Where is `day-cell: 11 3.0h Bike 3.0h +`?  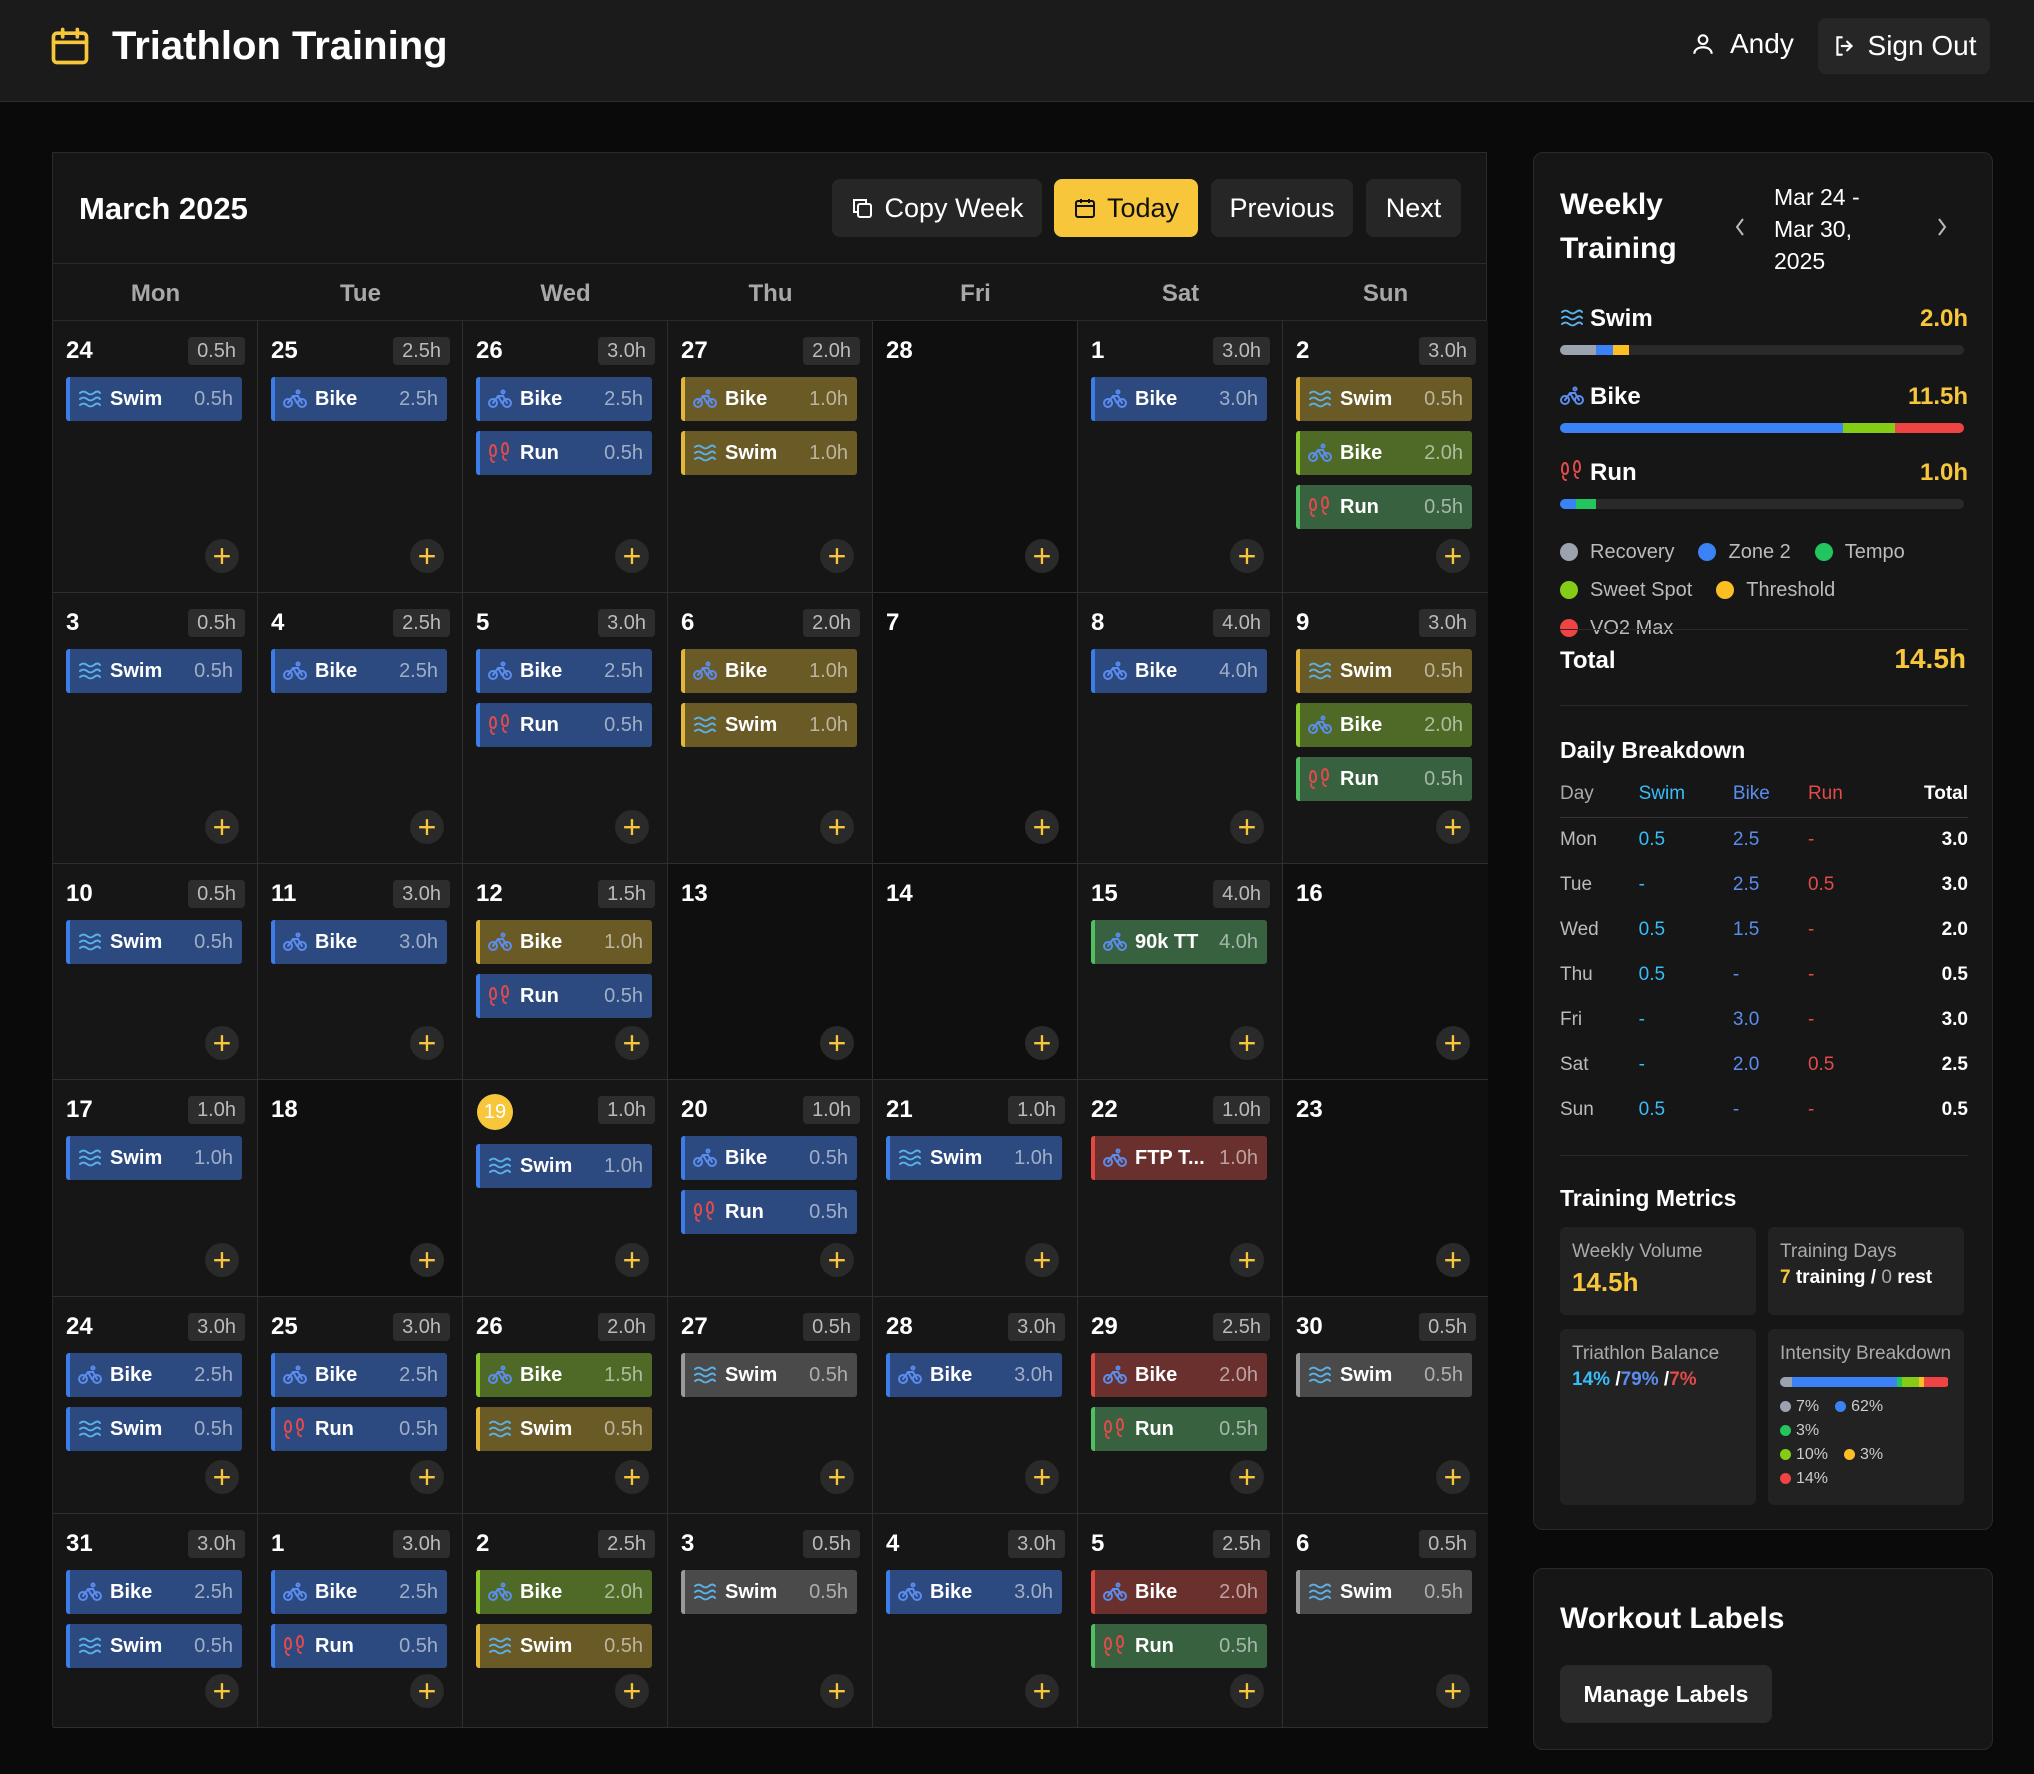
day-cell: 11 3.0h Bike 3.0h + is located at coordinates (360, 972).